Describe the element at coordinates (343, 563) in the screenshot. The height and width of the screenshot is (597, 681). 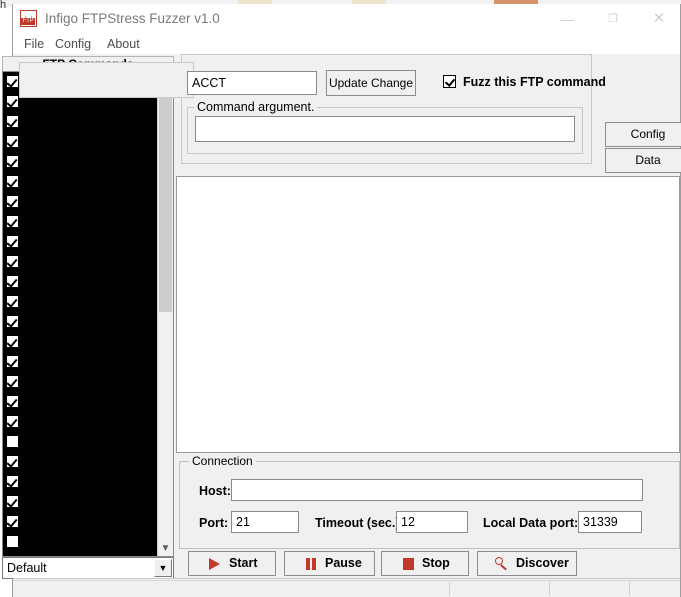
I see `pause-button-label: Pause` at that location.